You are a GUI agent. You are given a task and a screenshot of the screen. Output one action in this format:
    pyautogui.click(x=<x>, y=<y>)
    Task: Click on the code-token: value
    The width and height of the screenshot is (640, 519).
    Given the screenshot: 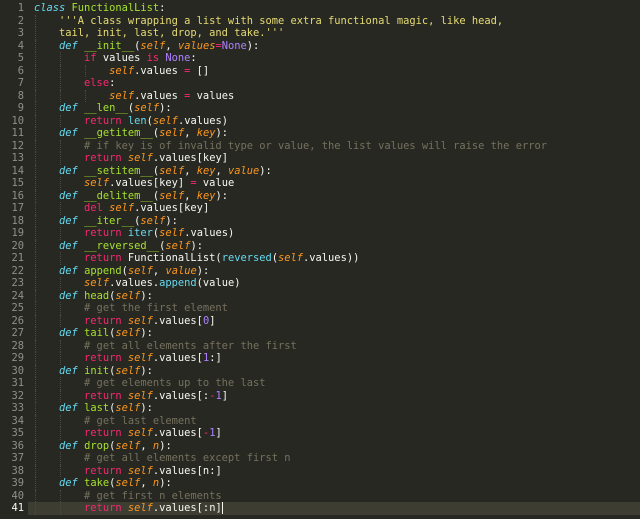 What is the action you would take?
    pyautogui.click(x=181, y=270)
    